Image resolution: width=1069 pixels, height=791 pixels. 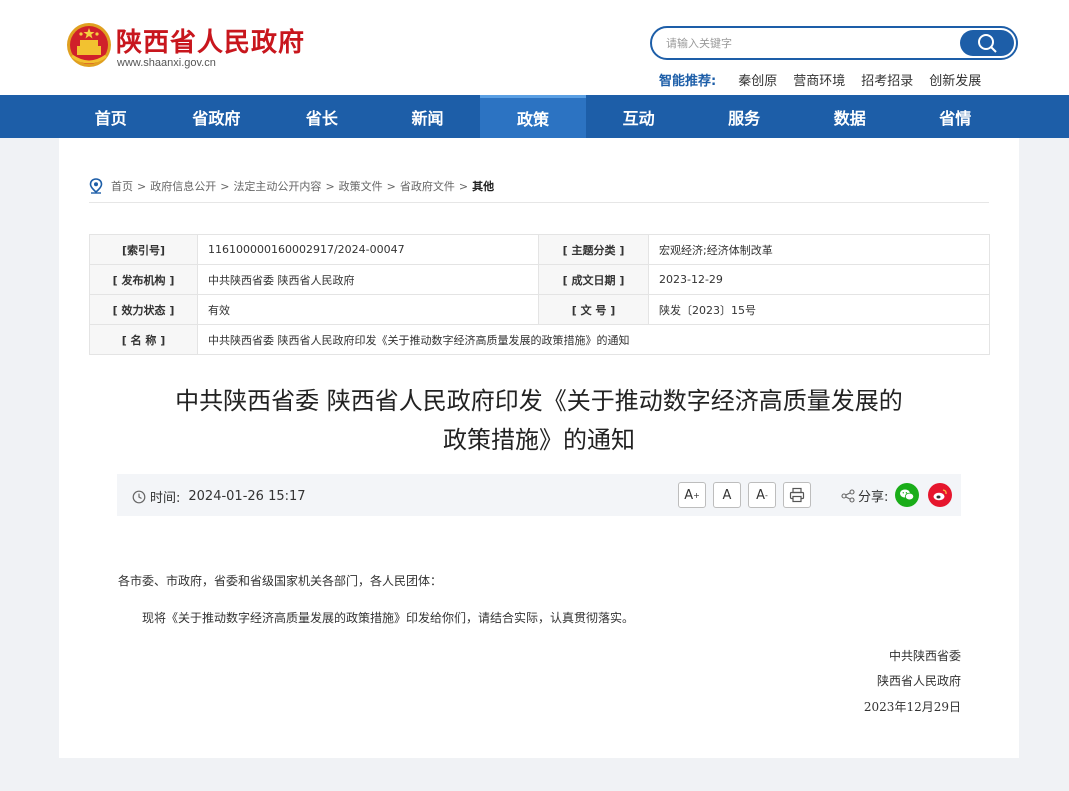 I want to click on national-emblem-logo, so click(x=89, y=45).